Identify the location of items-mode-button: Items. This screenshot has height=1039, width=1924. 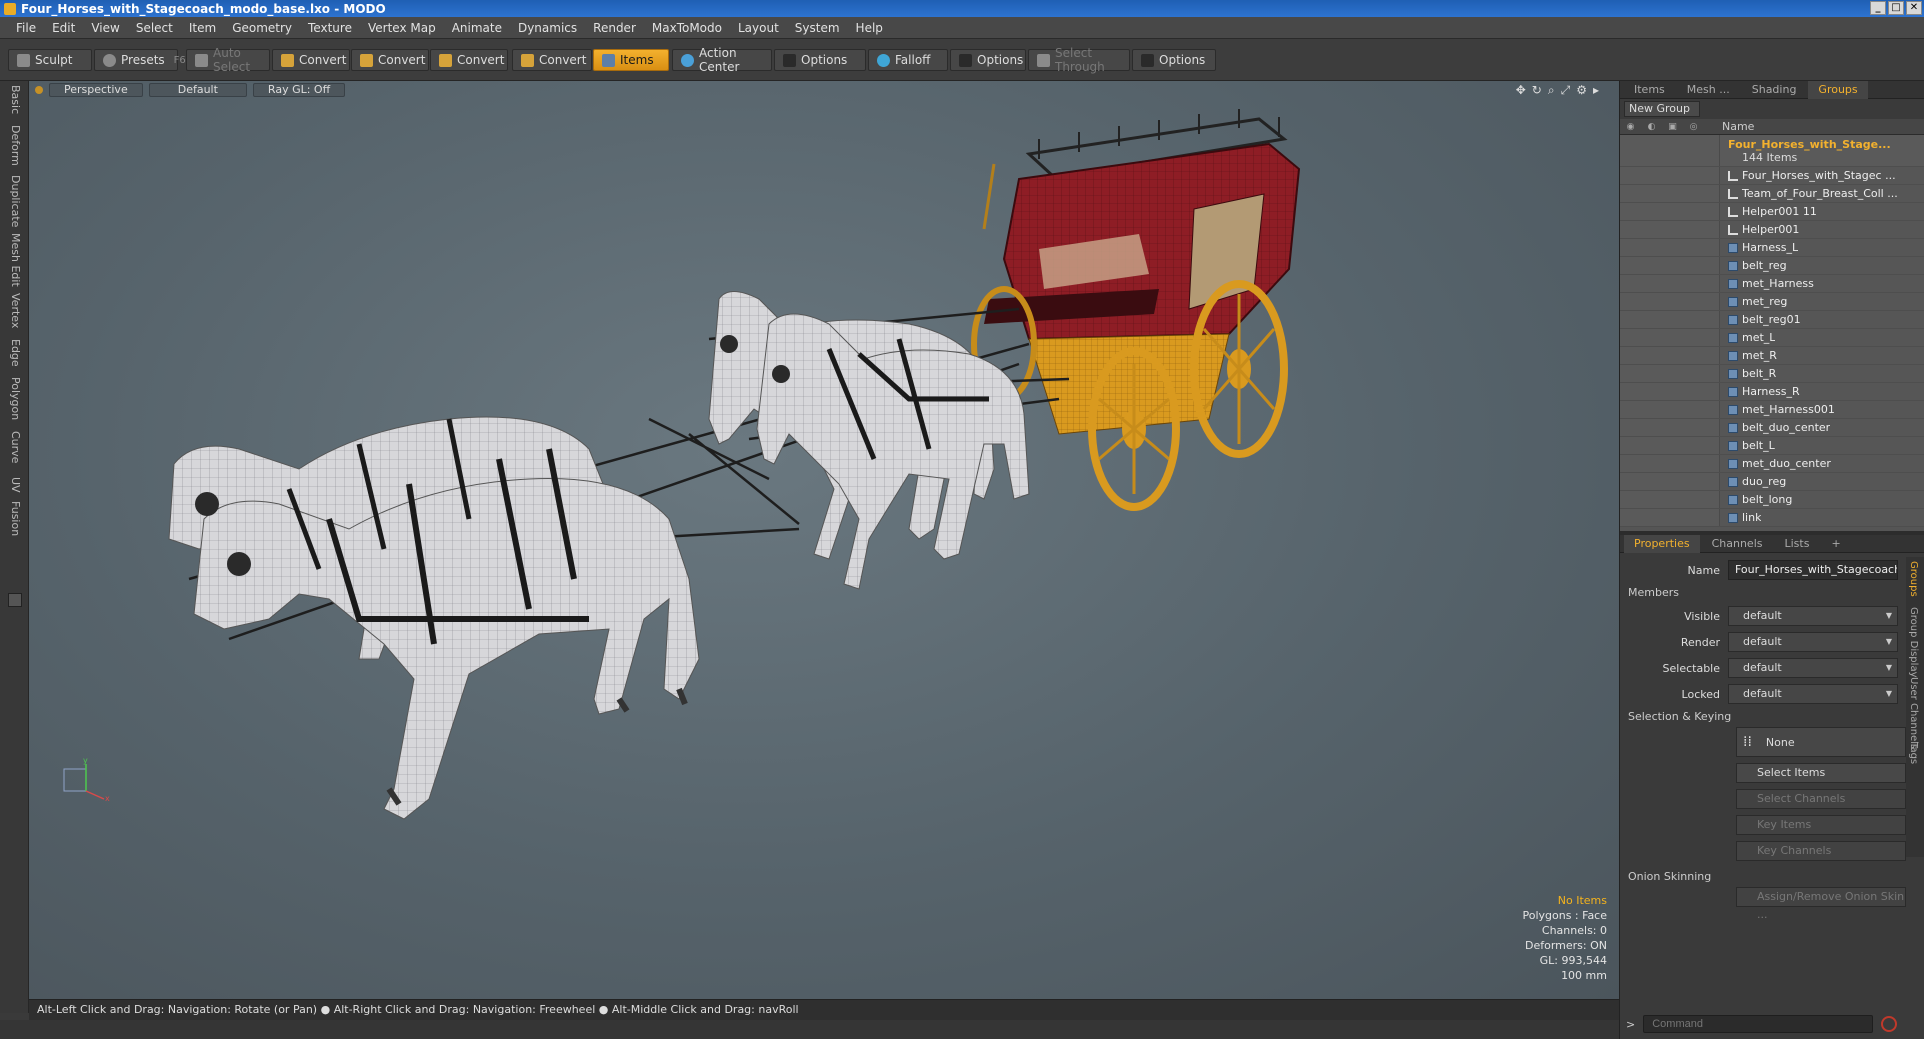
(631, 60).